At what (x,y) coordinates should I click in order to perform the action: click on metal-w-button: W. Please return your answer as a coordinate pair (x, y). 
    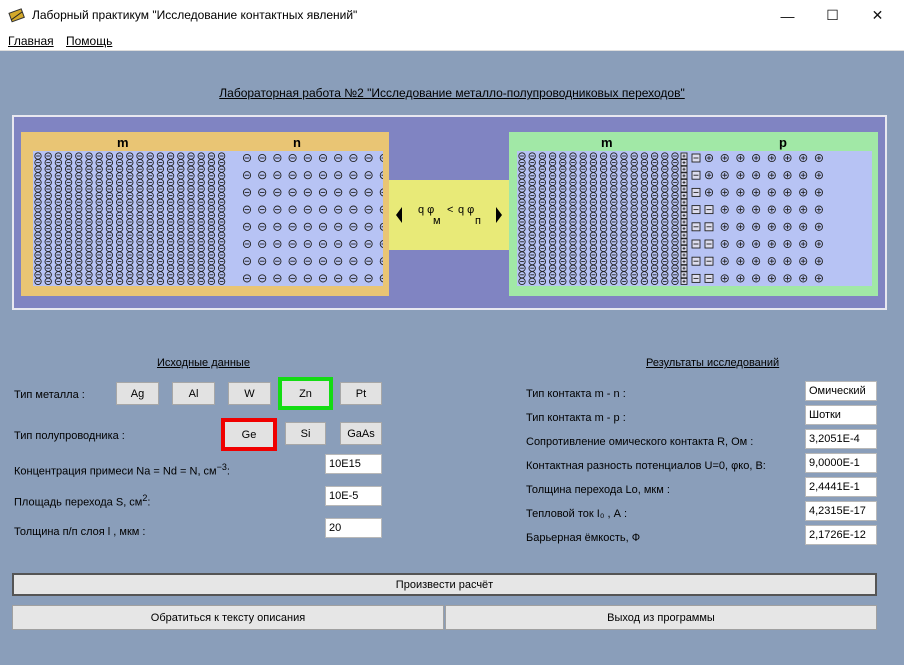
    Looking at the image, I should click on (249, 393).